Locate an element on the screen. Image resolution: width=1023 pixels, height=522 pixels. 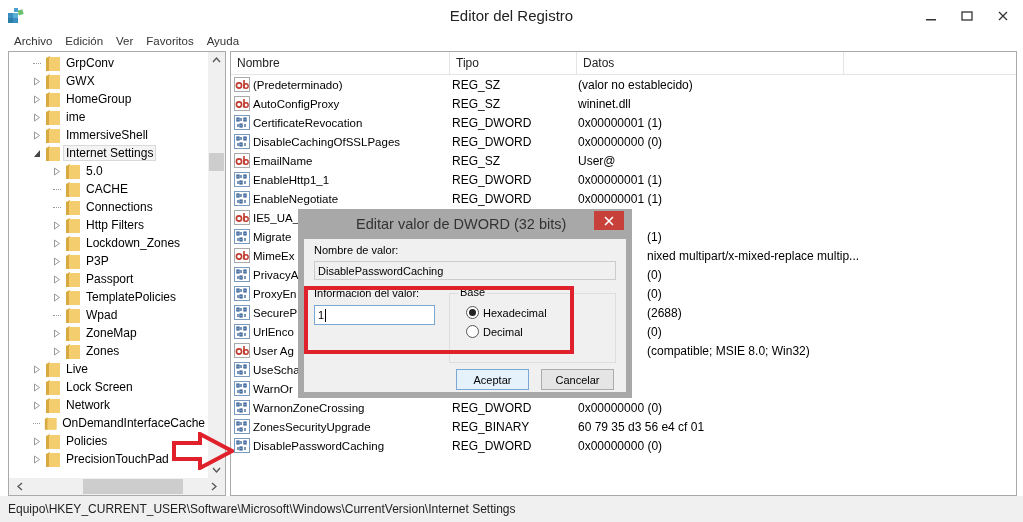
scroll-left-icon is located at coordinates (20, 486).